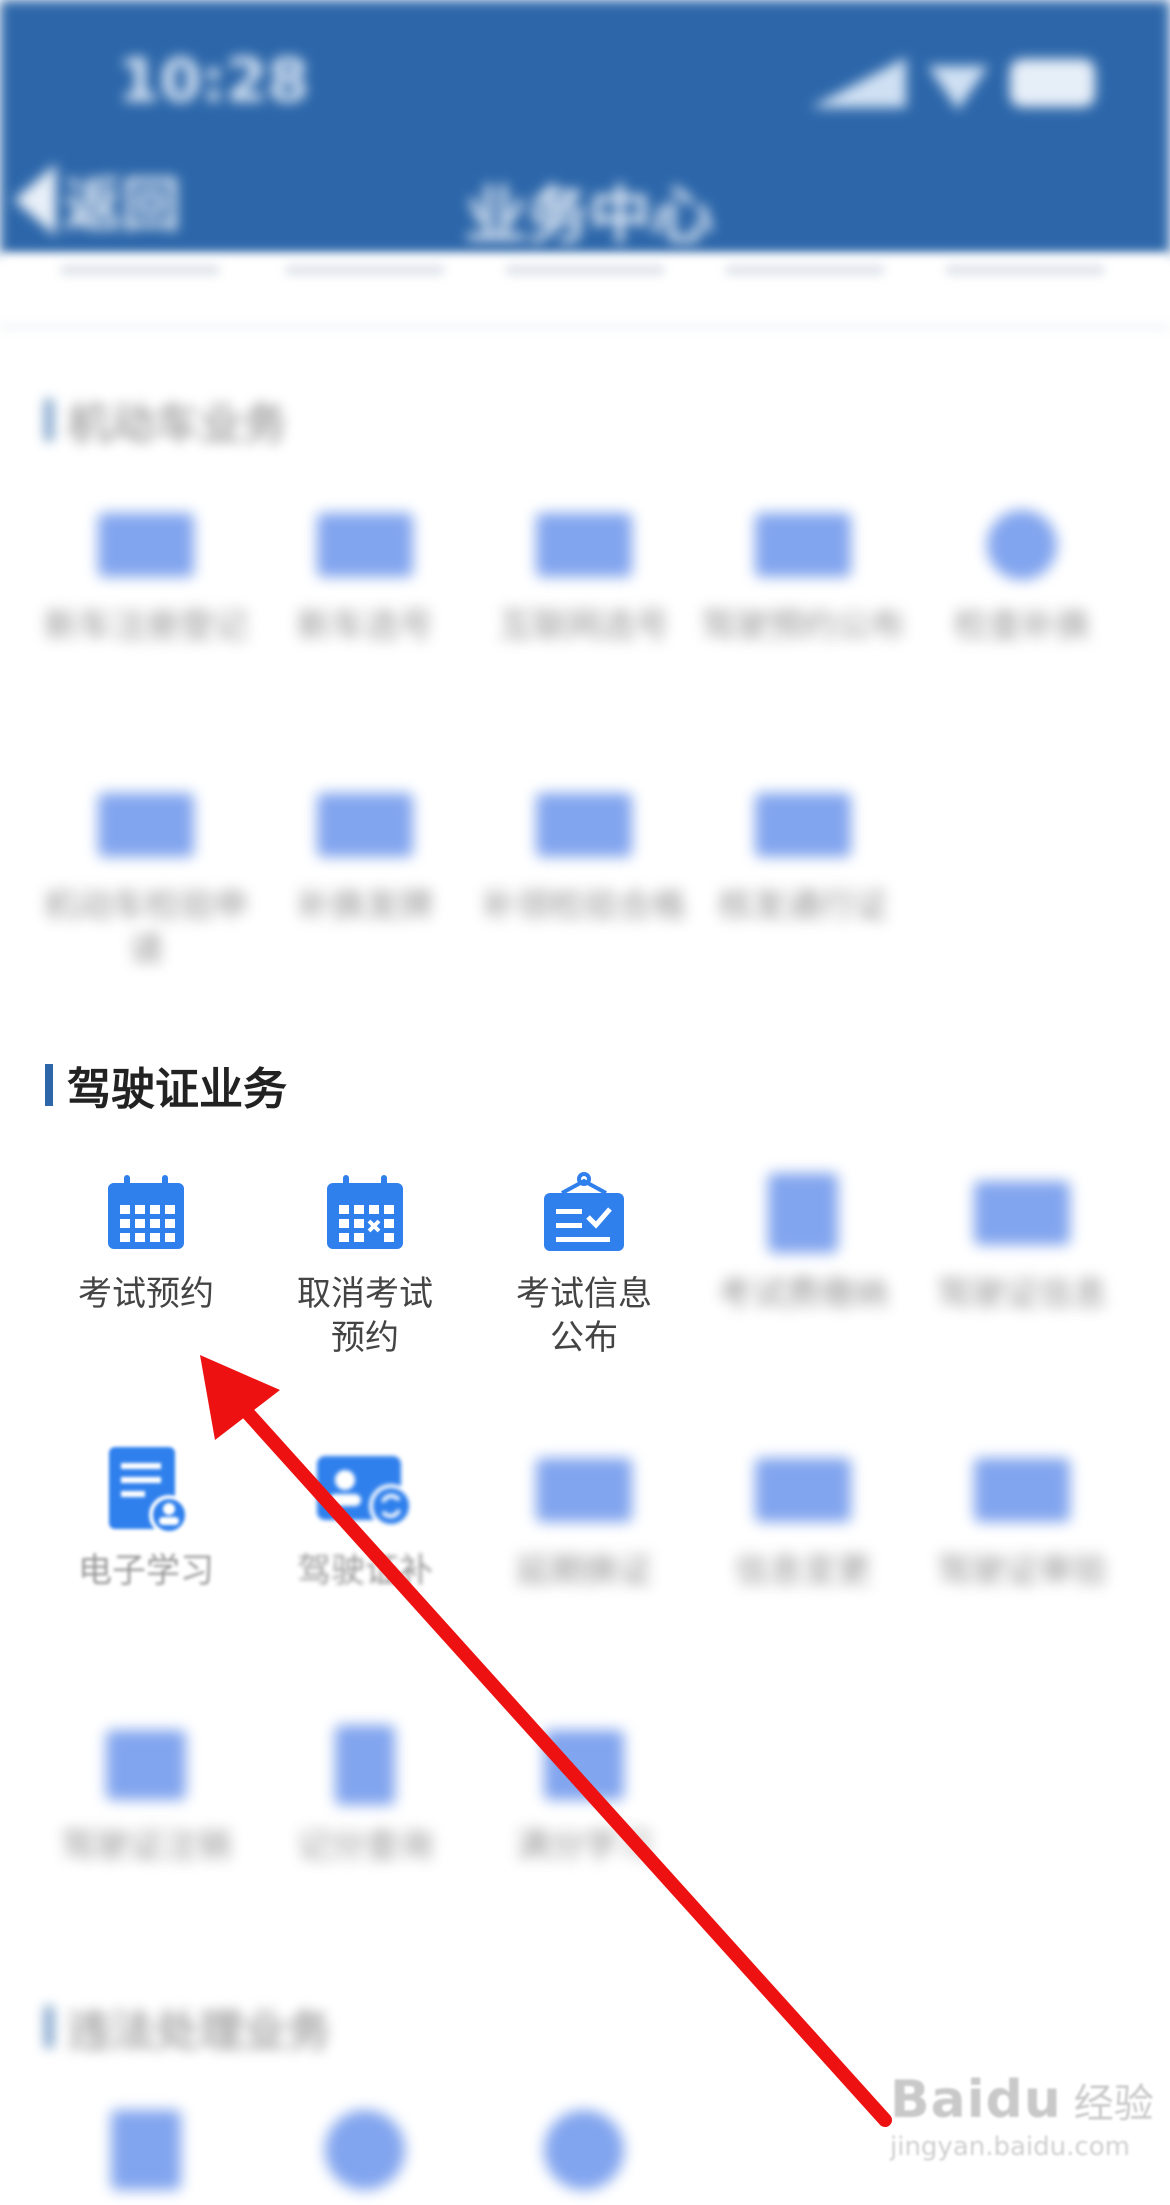  Describe the element at coordinates (1022, 545) in the screenshot. I see `shield-icon` at that location.